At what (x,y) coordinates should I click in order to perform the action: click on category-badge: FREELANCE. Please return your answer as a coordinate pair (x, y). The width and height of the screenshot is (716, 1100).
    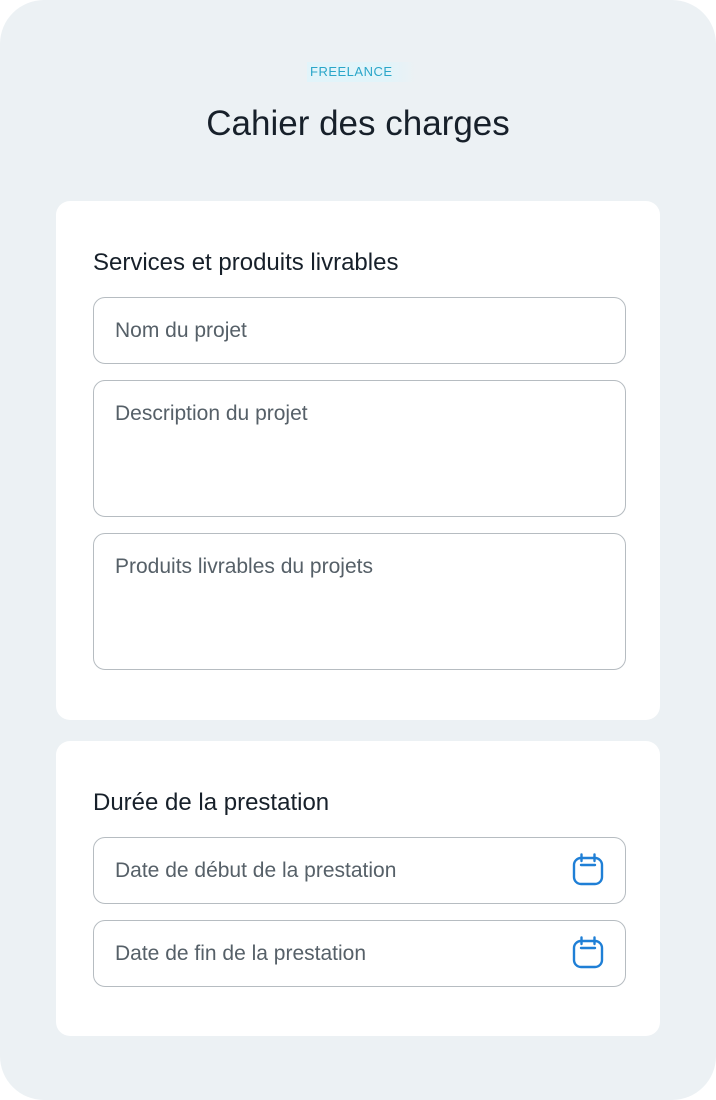
    Looking at the image, I should click on (361, 72).